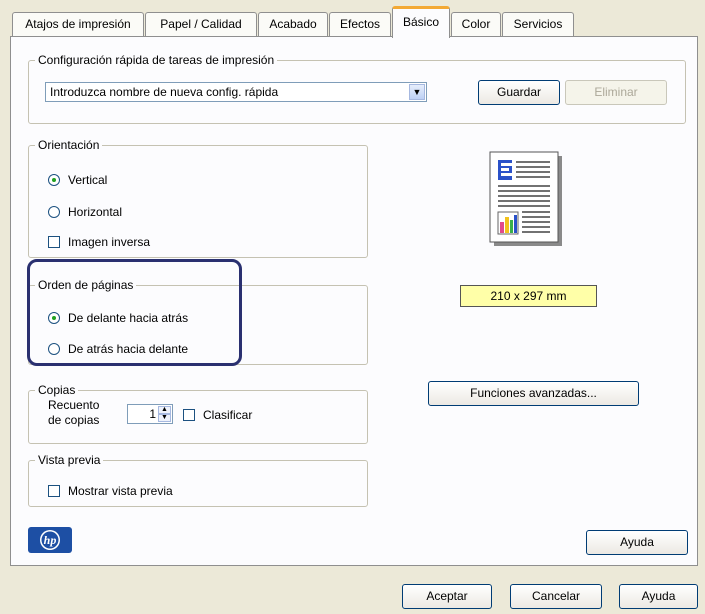 Image resolution: width=705 pixels, height=614 pixels. Describe the element at coordinates (74, 405) in the screenshot. I see `copies-count-label-line1: Recuento` at that location.